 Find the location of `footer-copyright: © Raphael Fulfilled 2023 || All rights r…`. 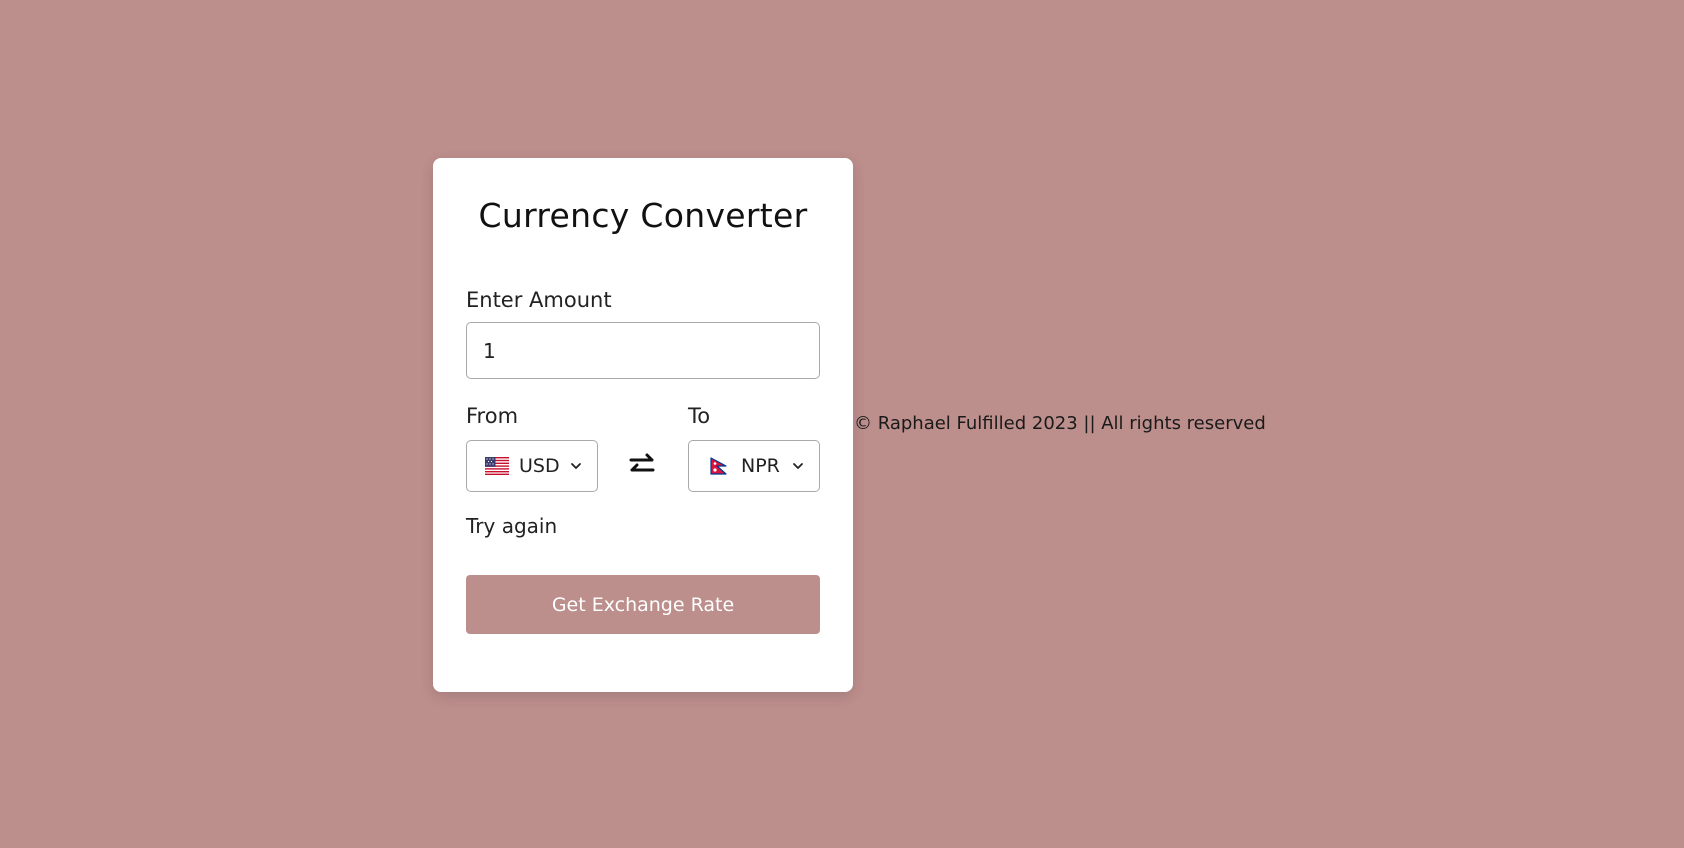

footer-copyright: © Raphael Fulfilled 2023 || All rights r… is located at coordinates (1060, 423).